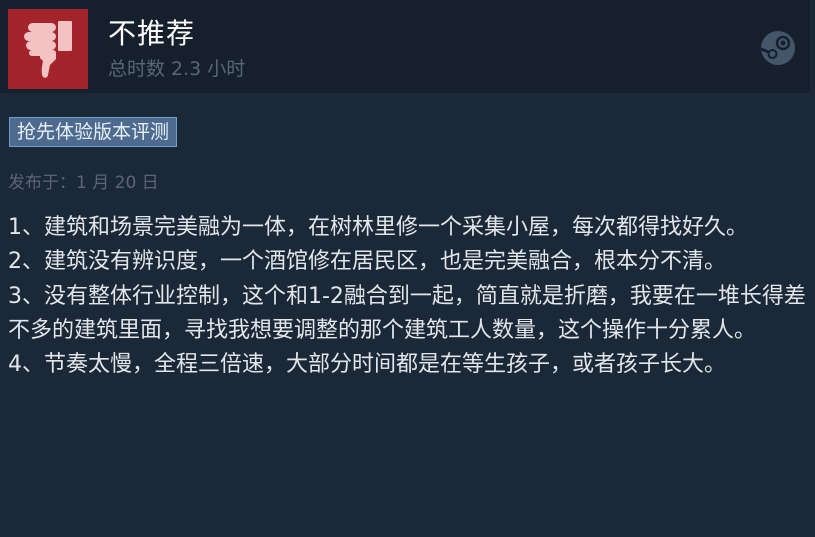 Image resolution: width=815 pixels, height=537 pixels. What do you see at coordinates (93, 132) in the screenshot?
I see `early-access-review-badge: 抢先体验版本评测` at bounding box center [93, 132].